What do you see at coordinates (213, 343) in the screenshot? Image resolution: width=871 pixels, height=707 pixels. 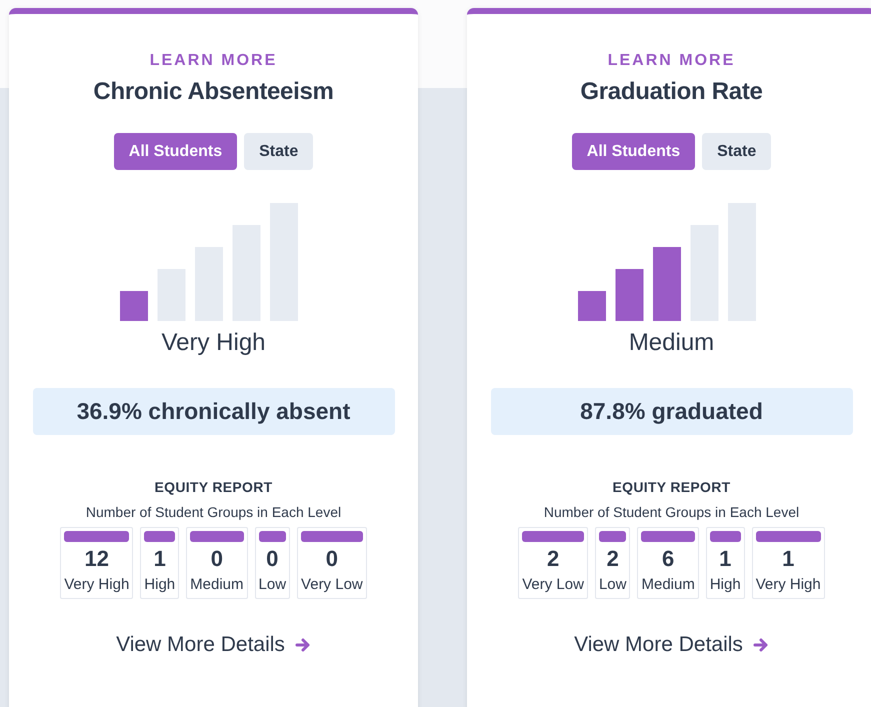 I see `rating-label: Very High` at bounding box center [213, 343].